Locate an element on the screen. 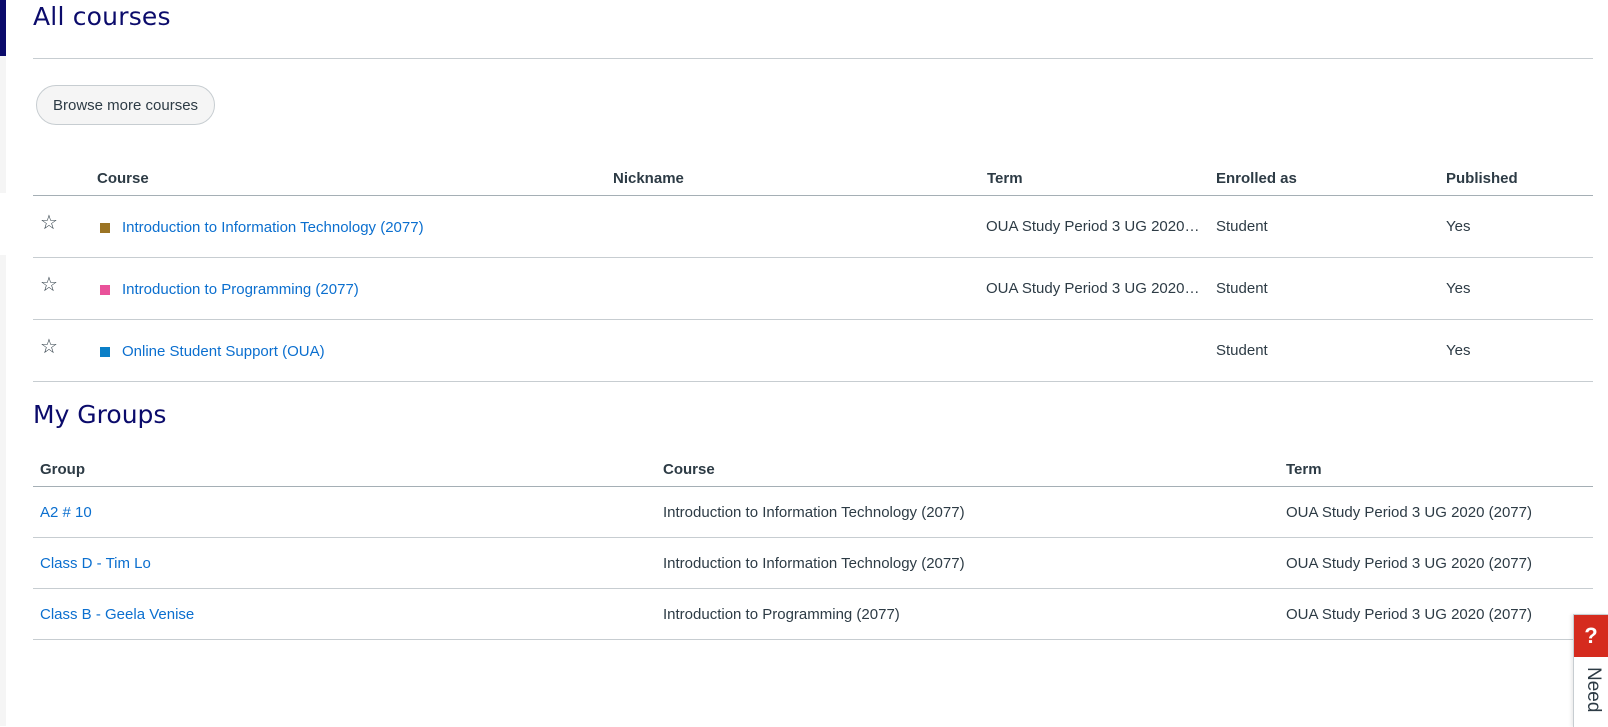 The width and height of the screenshot is (1608, 727). column-header-published: Published is located at coordinates (1482, 178).